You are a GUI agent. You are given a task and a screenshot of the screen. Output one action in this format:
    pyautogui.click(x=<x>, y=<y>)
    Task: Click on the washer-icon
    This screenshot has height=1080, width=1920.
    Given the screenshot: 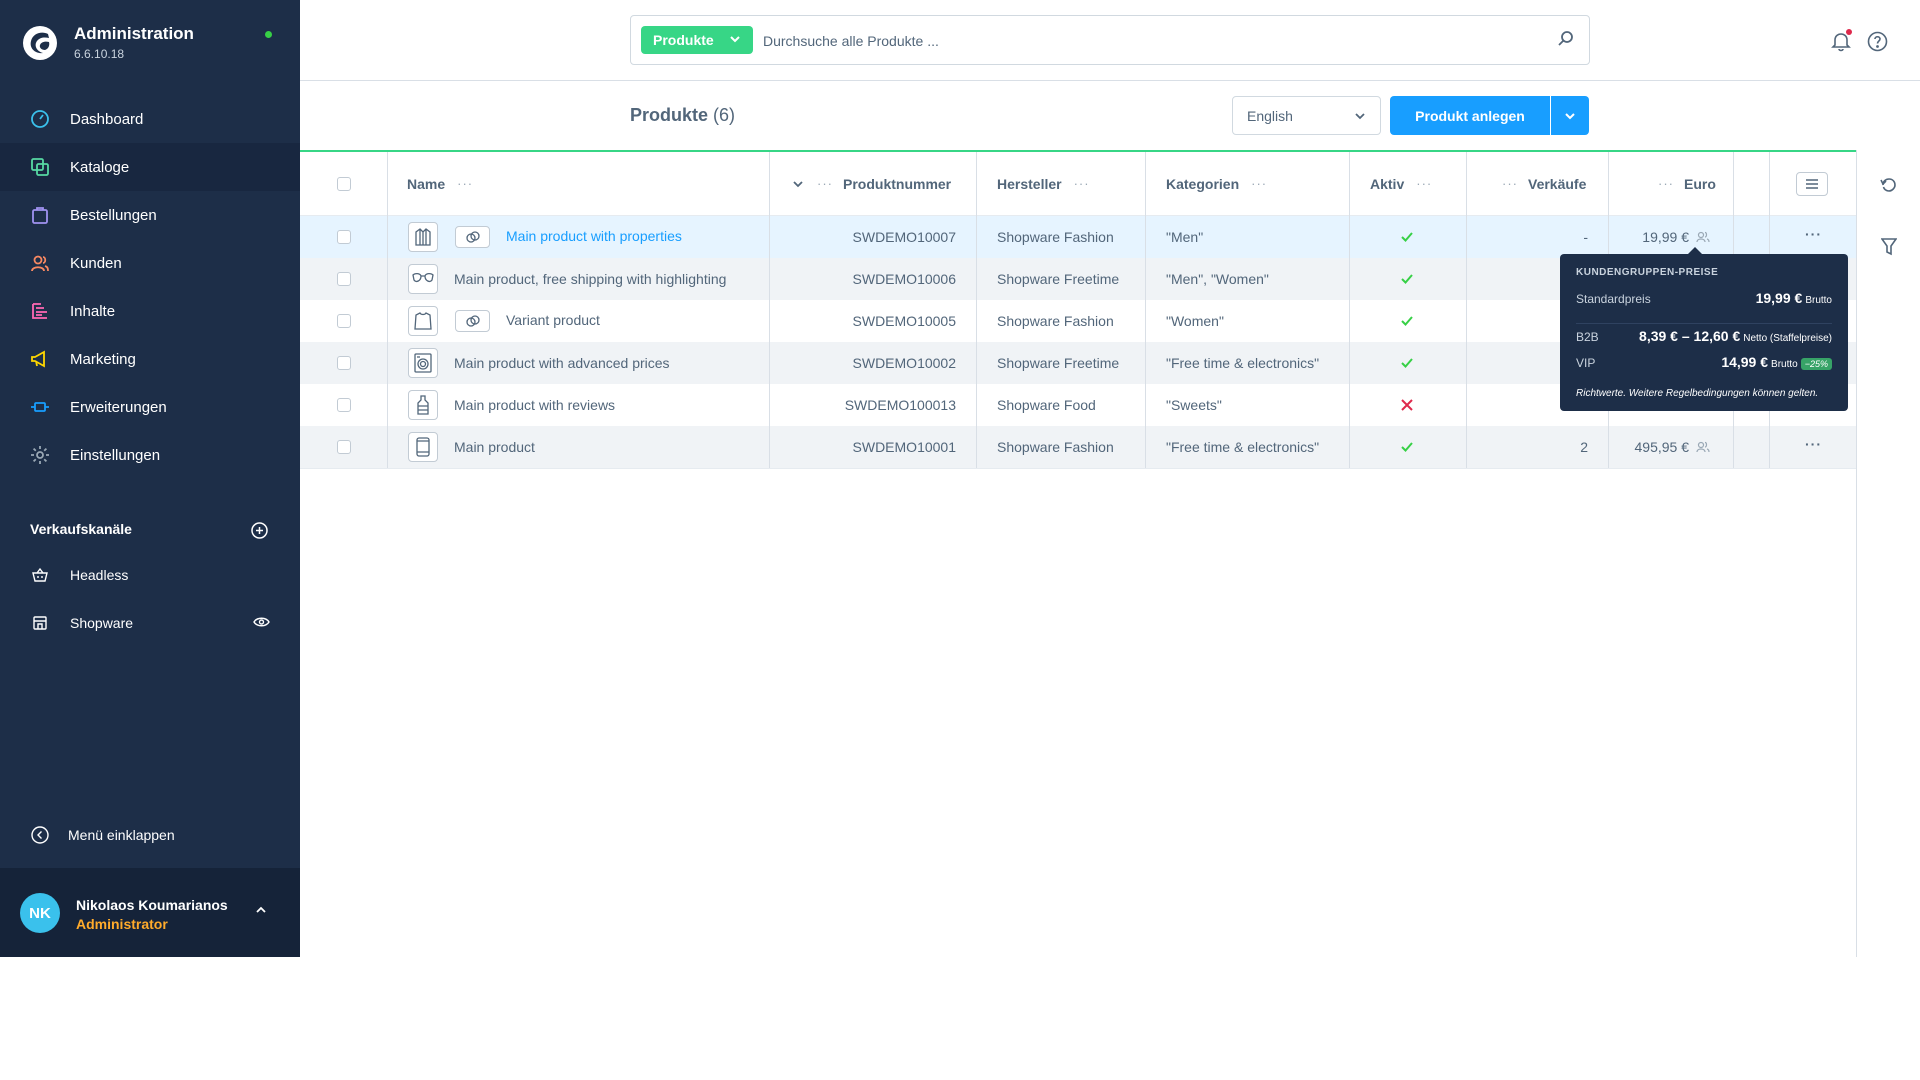 What is the action you would take?
    pyautogui.click(x=423, y=363)
    